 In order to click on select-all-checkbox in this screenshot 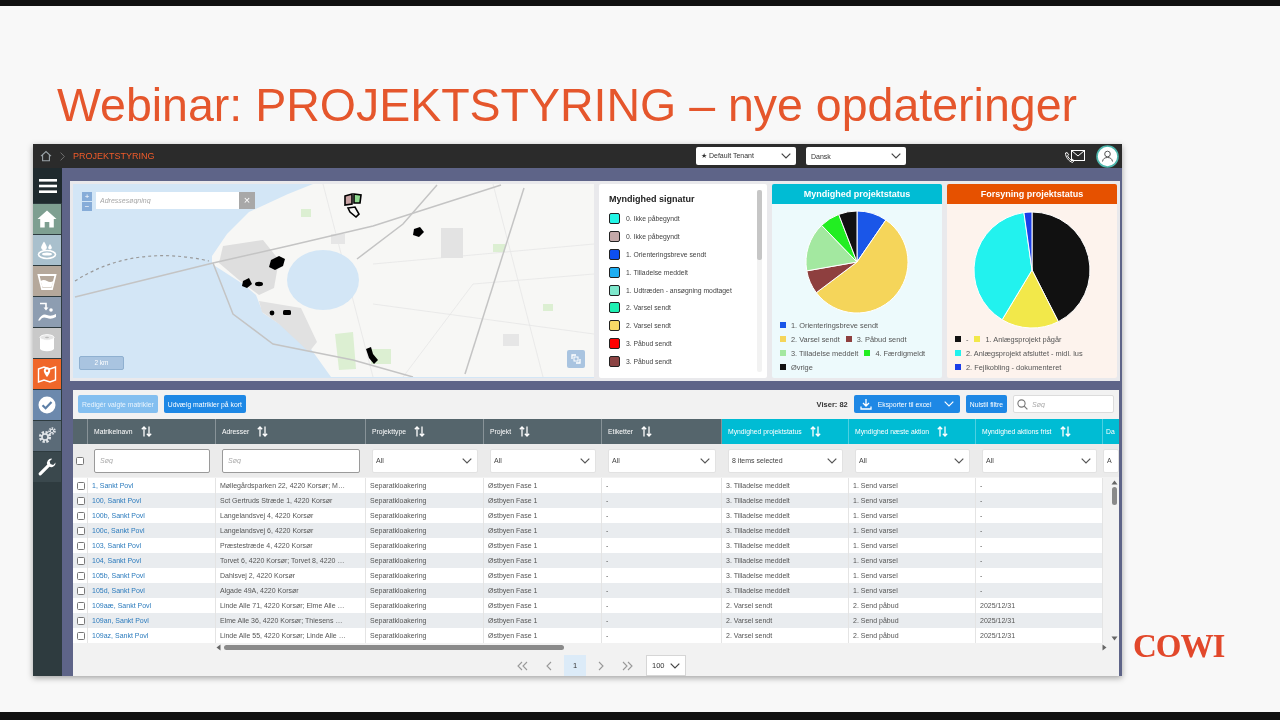, I will do `click(80, 460)`.